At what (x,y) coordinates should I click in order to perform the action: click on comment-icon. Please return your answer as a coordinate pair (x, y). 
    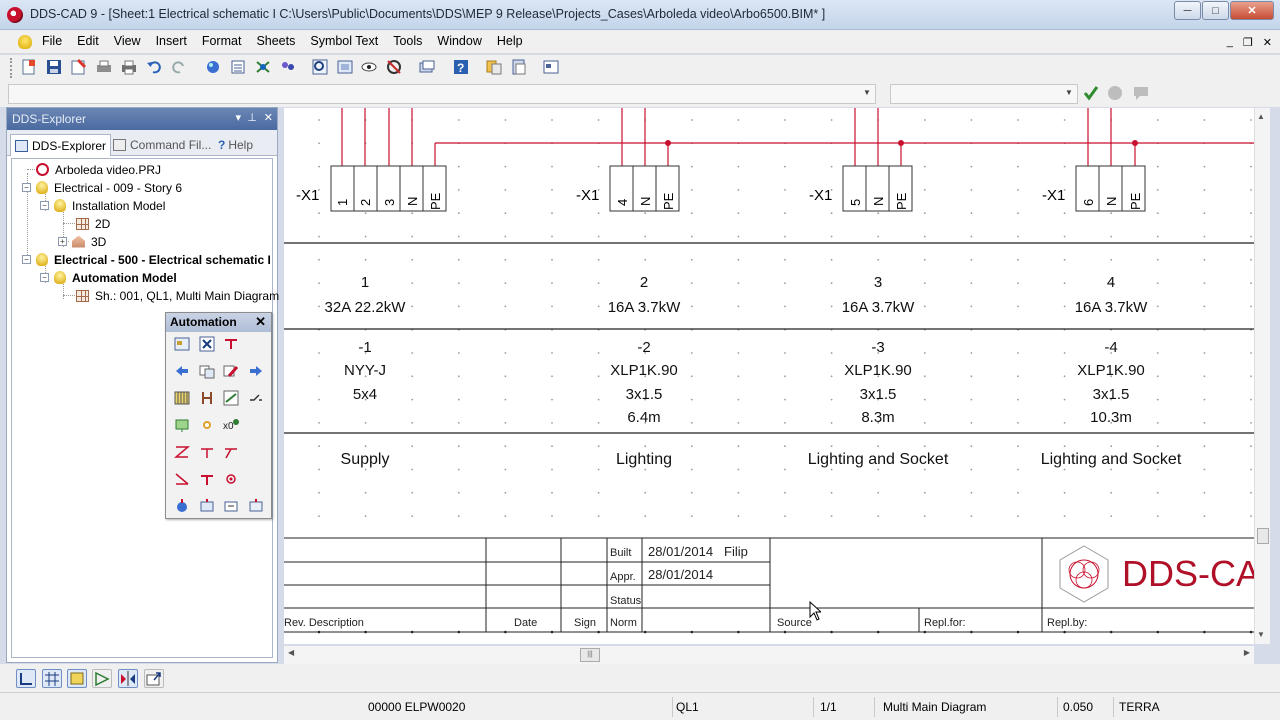
    Looking at the image, I should click on (1141, 93).